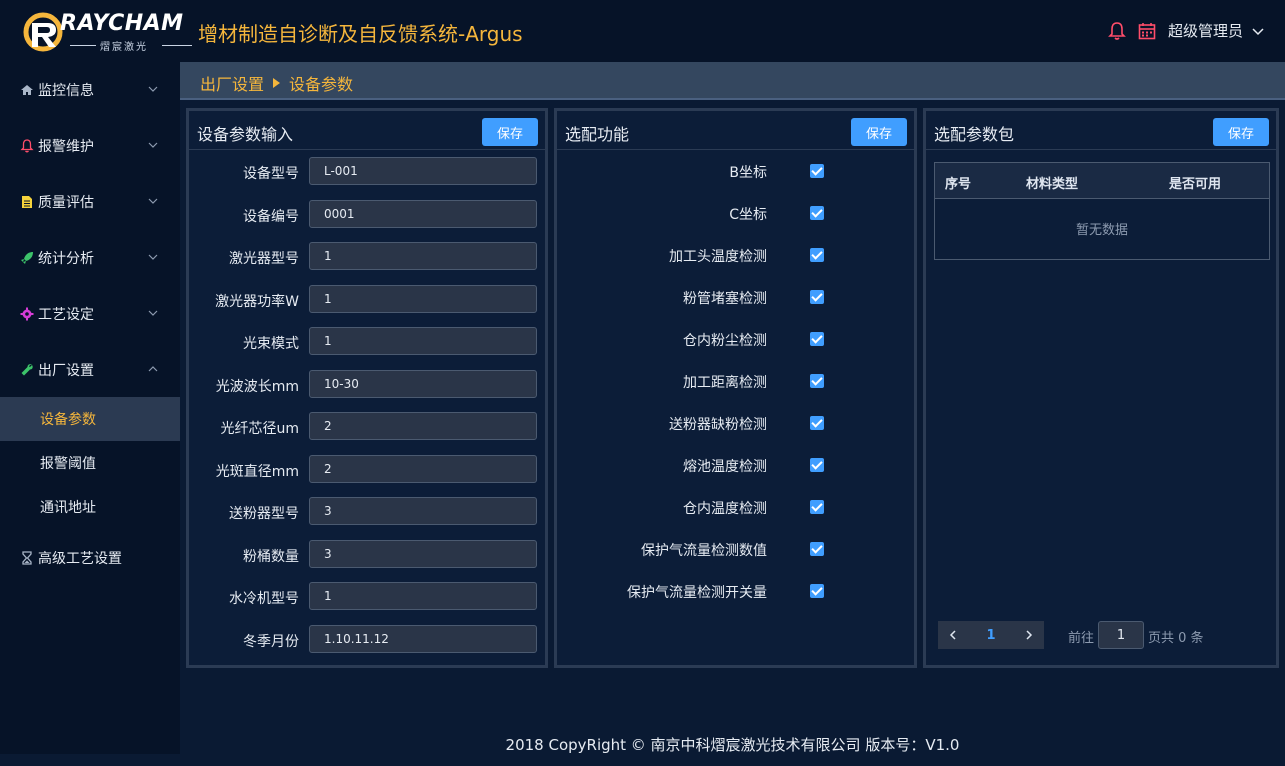 The image size is (1285, 766). I want to click on divider, so click(367, 149).